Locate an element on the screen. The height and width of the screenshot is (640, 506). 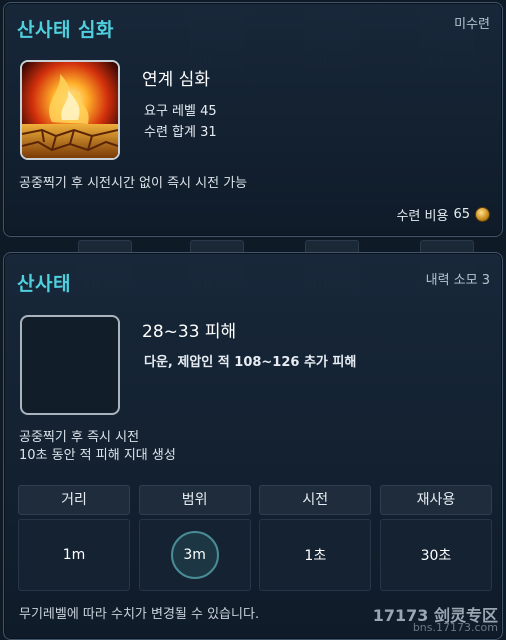
value-range-text: 1m is located at coordinates (74, 555).